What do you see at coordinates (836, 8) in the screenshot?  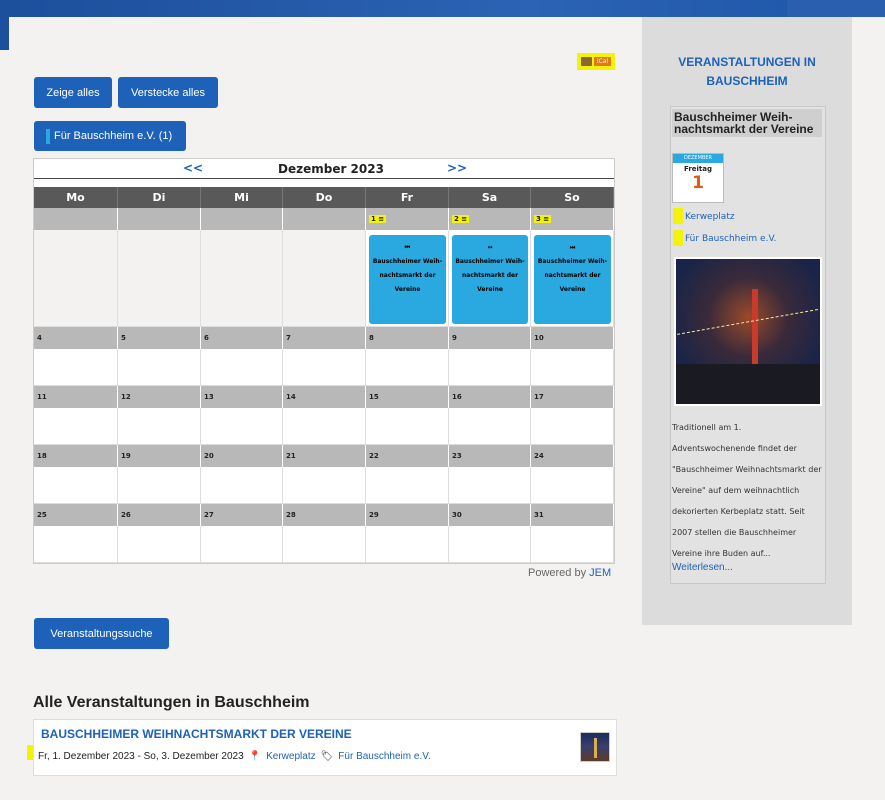 I see `top-bar-right-segment` at bounding box center [836, 8].